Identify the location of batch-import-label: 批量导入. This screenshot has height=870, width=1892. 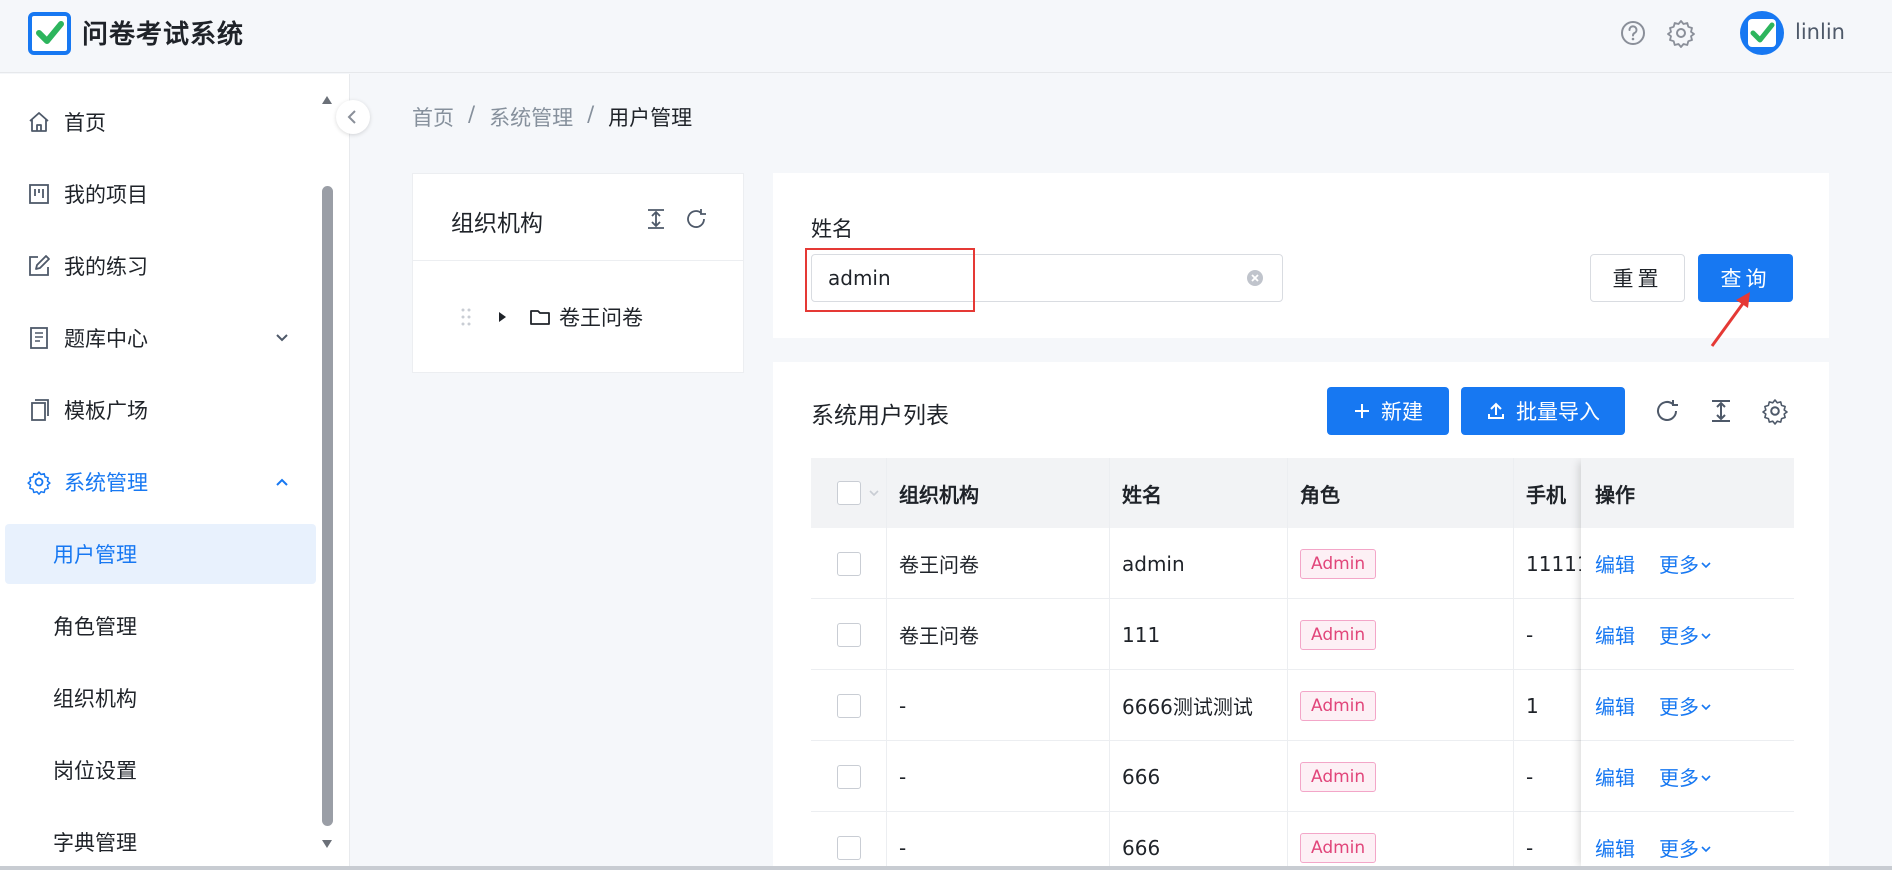
(1558, 412).